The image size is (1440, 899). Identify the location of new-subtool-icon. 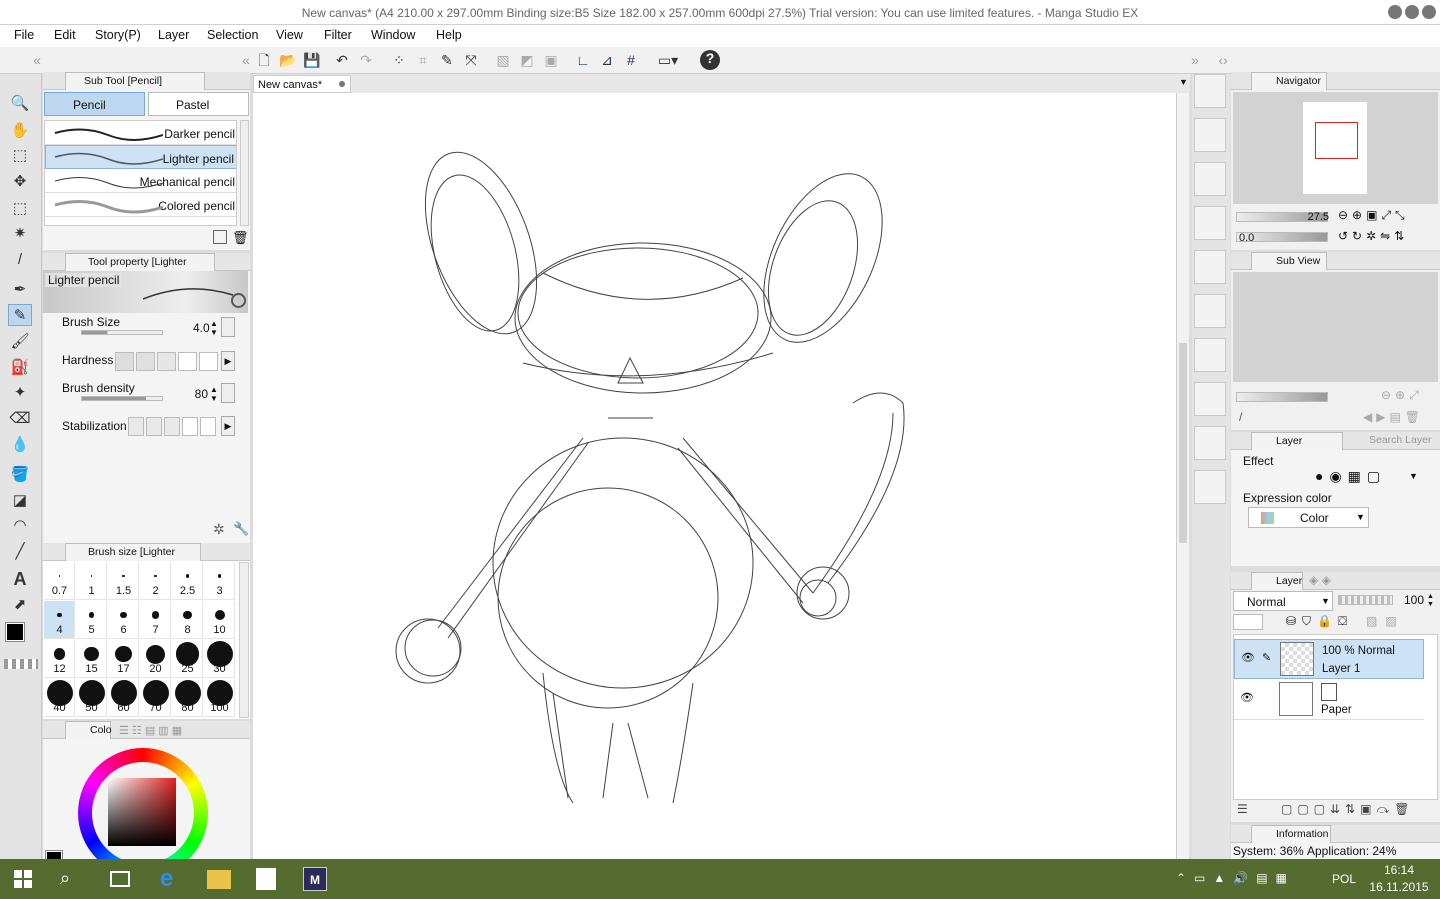
(220, 237).